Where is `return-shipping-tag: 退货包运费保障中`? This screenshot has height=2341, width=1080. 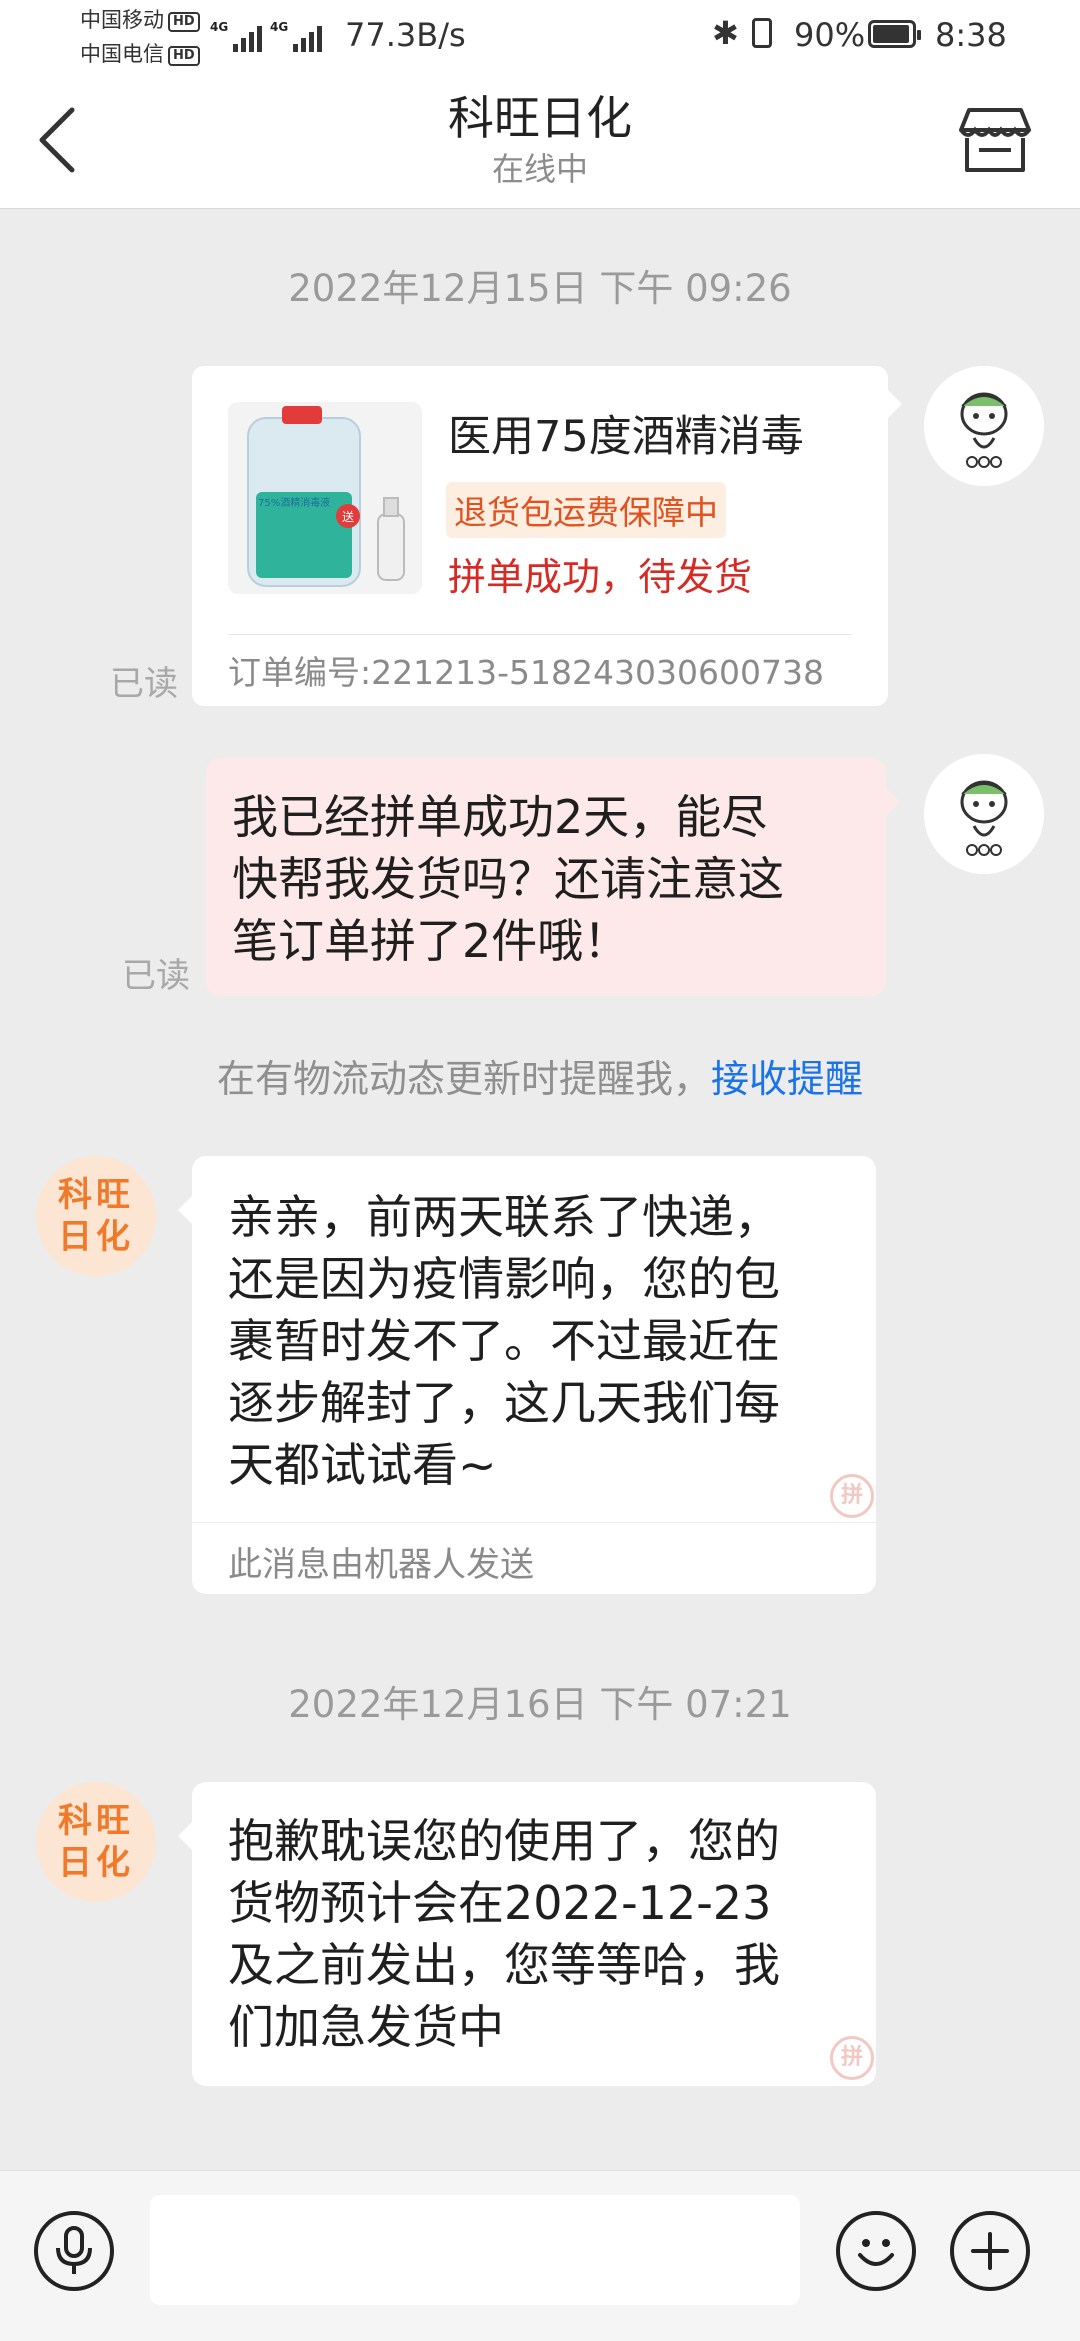
return-shipping-tag: 退货包运费保障中 is located at coordinates (586, 510).